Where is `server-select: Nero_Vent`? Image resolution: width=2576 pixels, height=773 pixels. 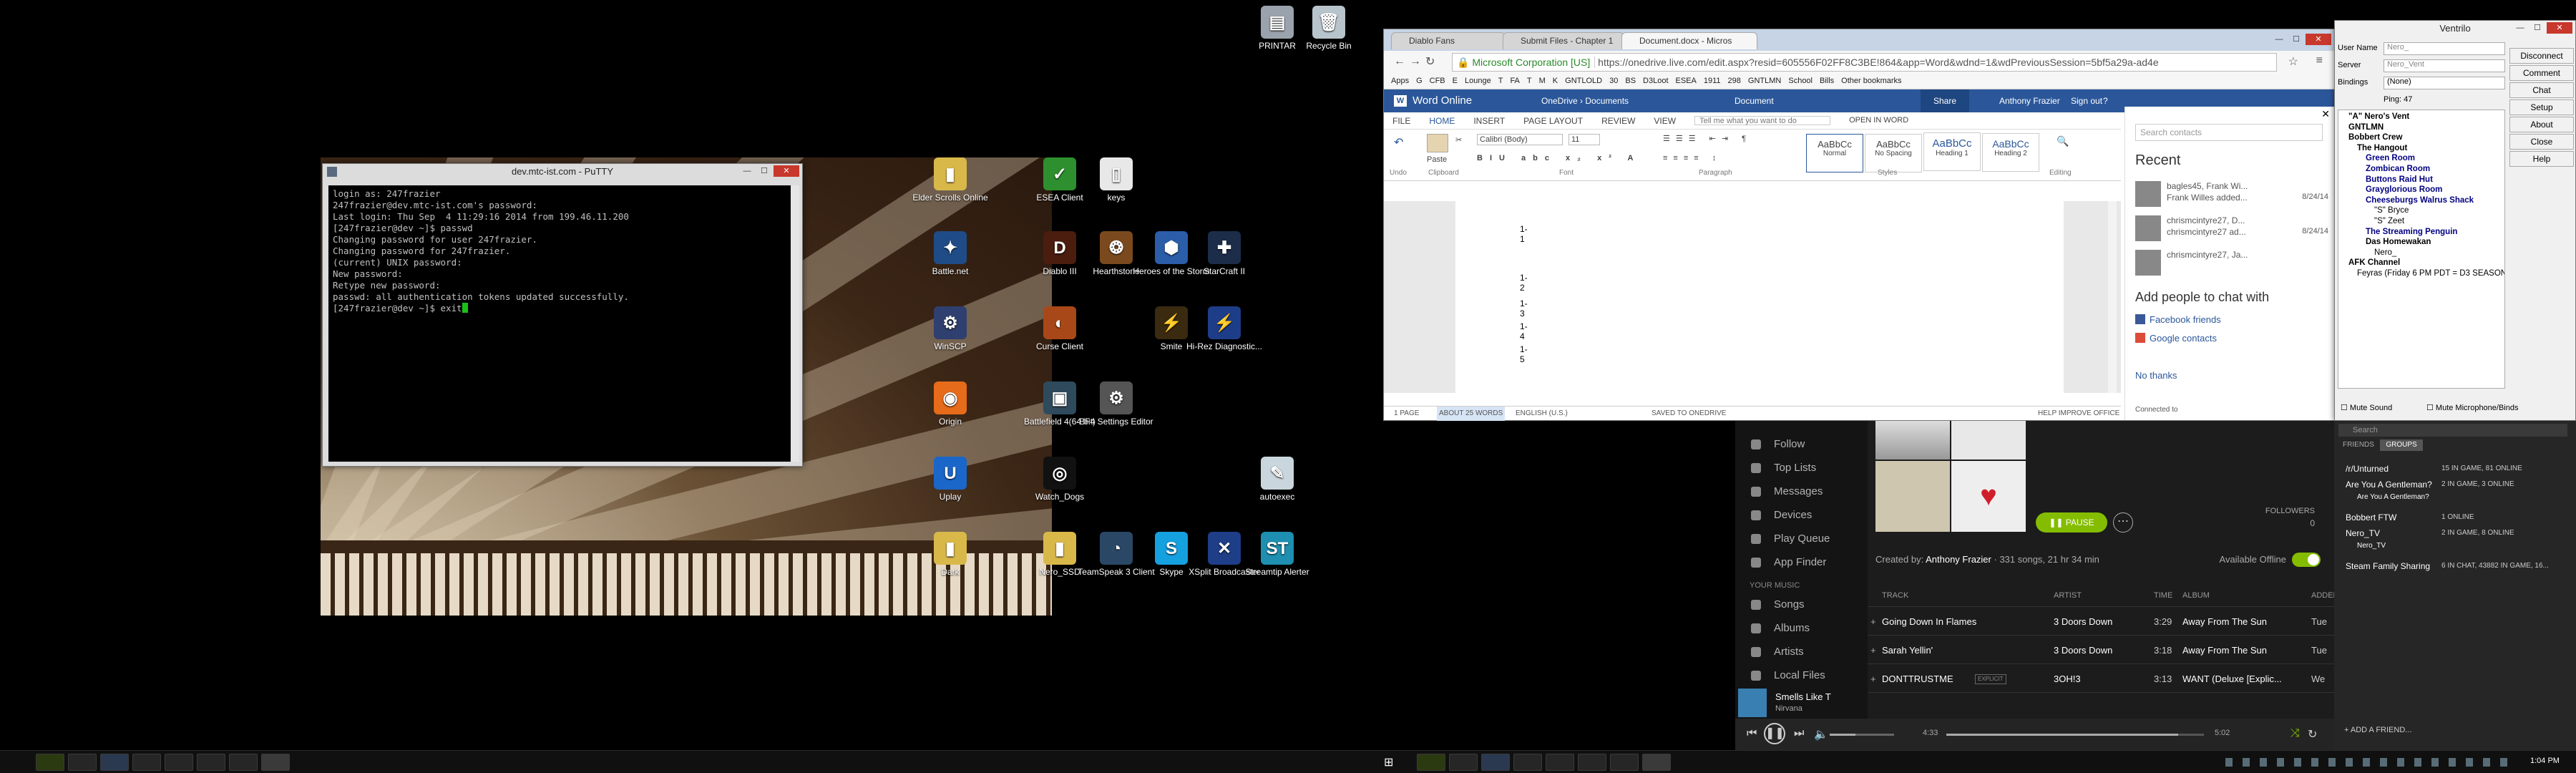
server-select: Nero_Vent is located at coordinates (2444, 65).